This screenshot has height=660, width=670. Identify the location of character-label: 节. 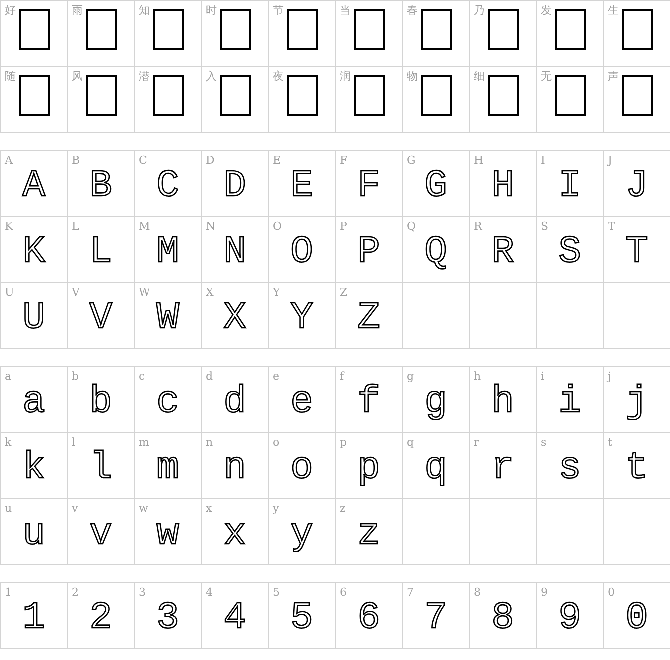
(278, 10).